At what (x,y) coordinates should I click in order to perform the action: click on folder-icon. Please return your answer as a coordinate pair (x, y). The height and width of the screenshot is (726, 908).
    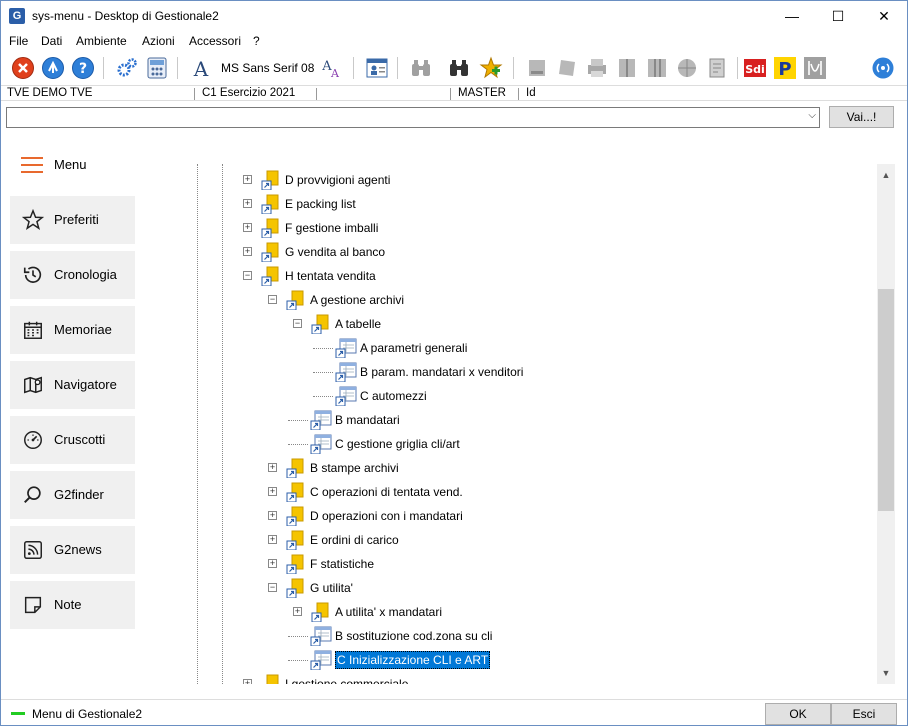
    Looking at the image, I should click on (321, 612).